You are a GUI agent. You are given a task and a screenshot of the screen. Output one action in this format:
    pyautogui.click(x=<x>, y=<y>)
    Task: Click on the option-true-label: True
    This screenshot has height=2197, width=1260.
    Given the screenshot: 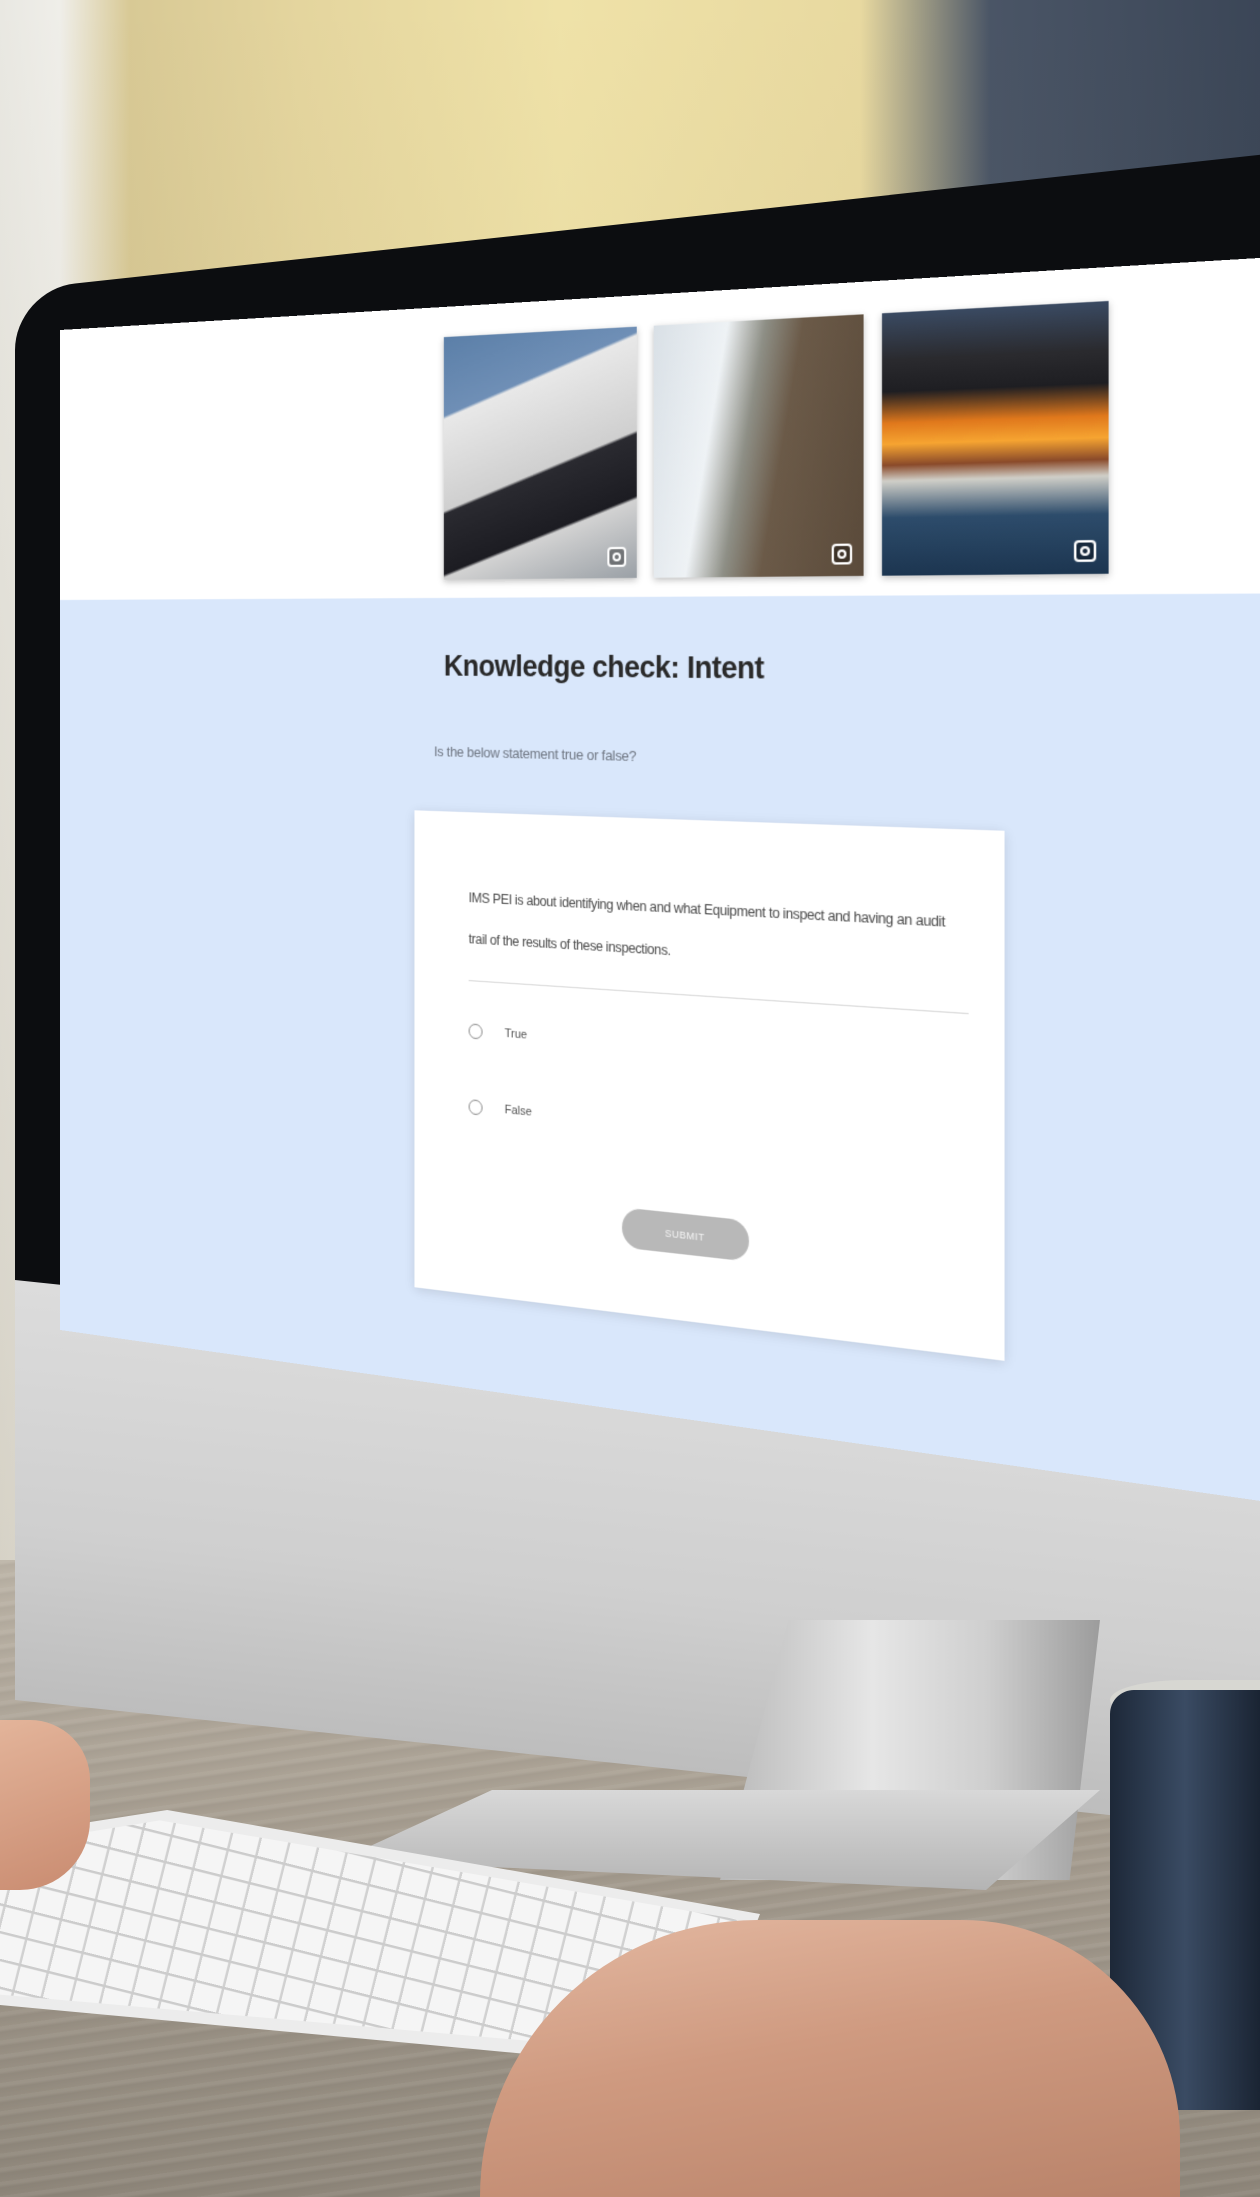 What is the action you would take?
    pyautogui.click(x=516, y=1034)
    